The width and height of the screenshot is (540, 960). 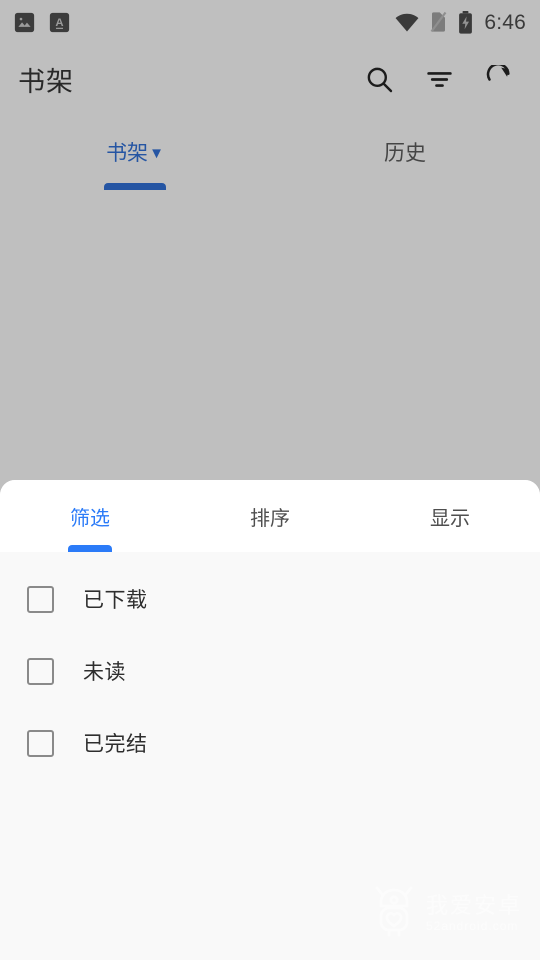 What do you see at coordinates (40, 743) in the screenshot?
I see `checkbox-completed` at bounding box center [40, 743].